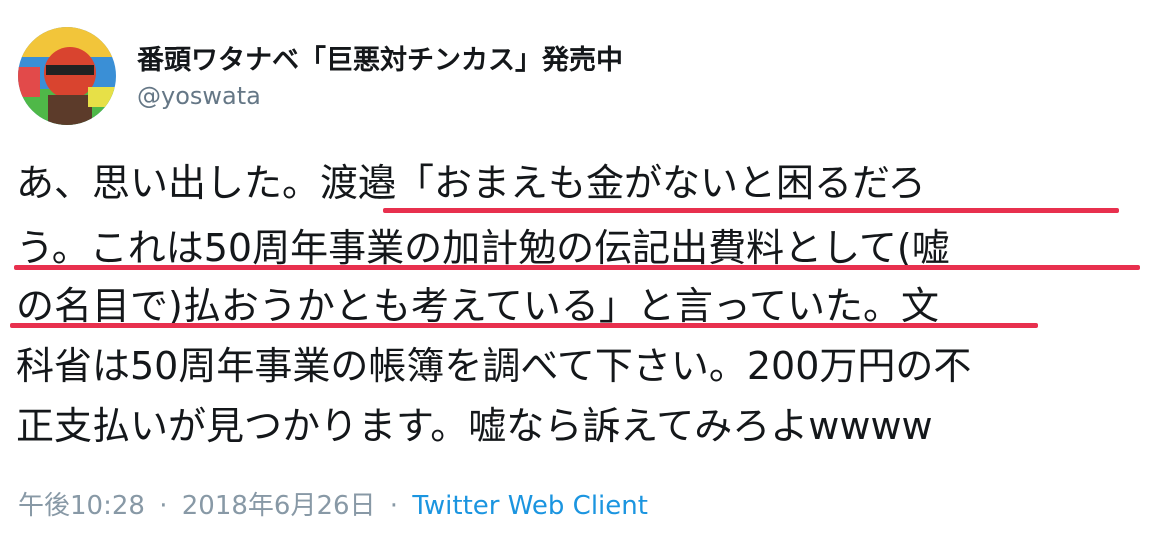 The image size is (1151, 546). What do you see at coordinates (279, 506) in the screenshot?
I see `tweet-date: 2018年6月26日` at bounding box center [279, 506].